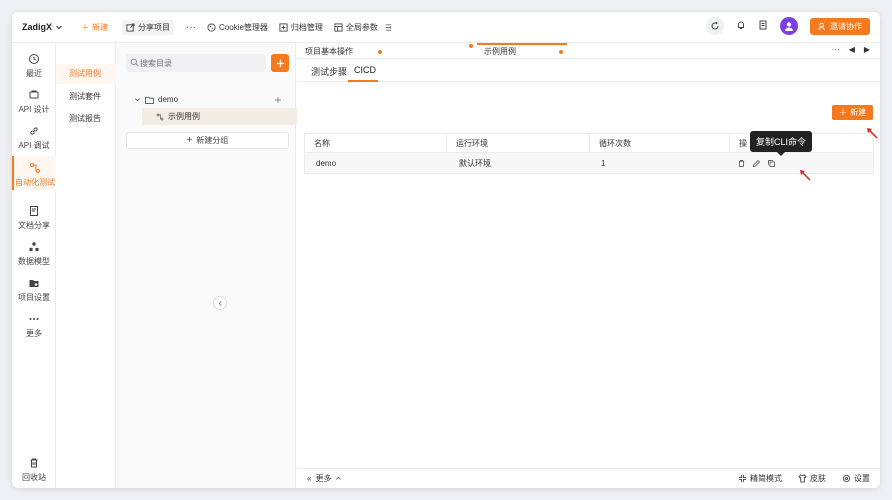 The image size is (892, 500). I want to click on new-group-label: 新建分组, so click(212, 140).